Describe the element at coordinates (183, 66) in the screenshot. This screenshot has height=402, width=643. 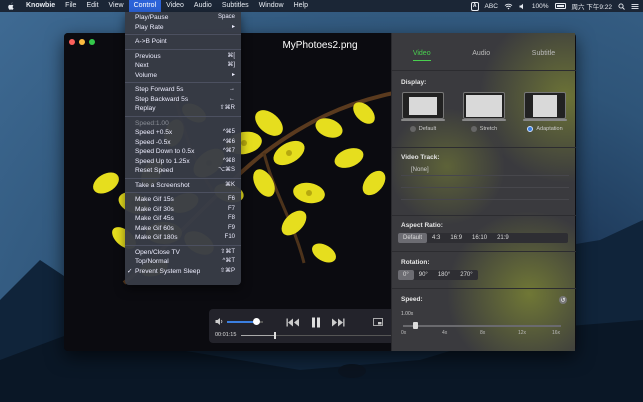
I see `menu-item: Next ⌘]` at that location.